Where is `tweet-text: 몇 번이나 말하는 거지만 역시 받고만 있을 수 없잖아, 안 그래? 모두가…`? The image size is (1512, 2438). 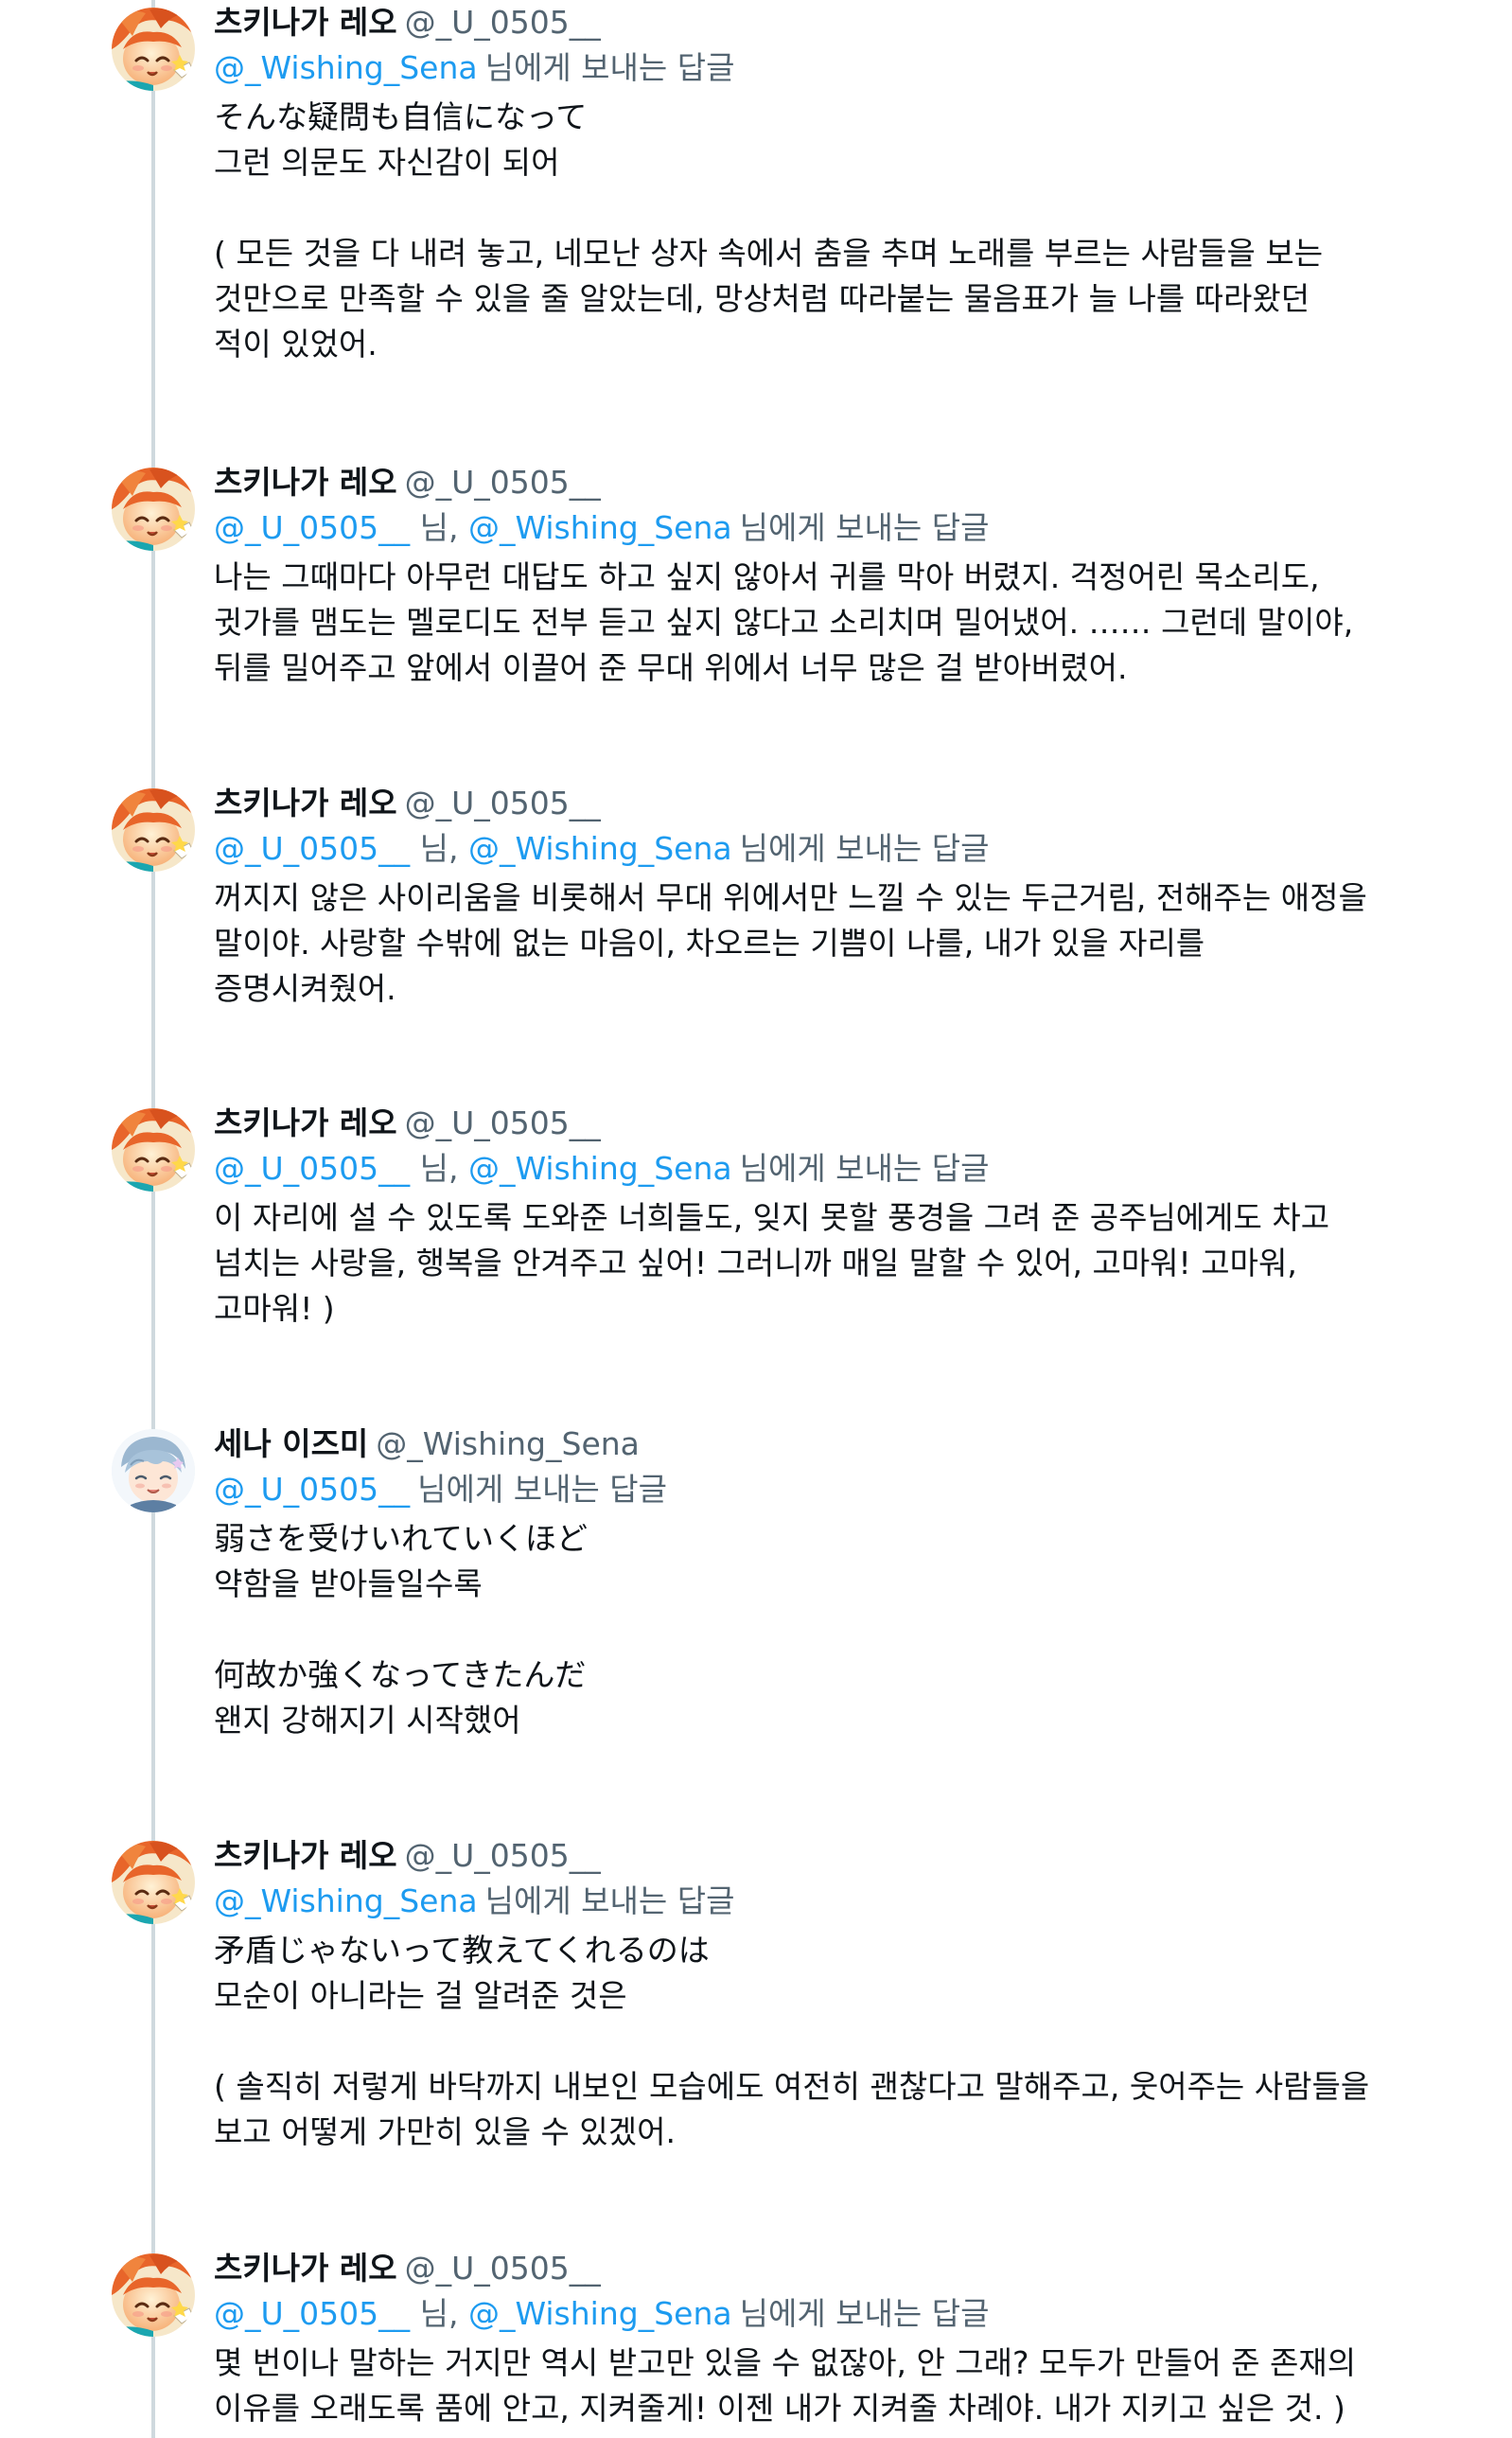 tweet-text: 몇 번이나 말하는 거지만 역시 받고만 있을 수 없잖아, 안 그래? 모두가… is located at coordinates (785, 2385).